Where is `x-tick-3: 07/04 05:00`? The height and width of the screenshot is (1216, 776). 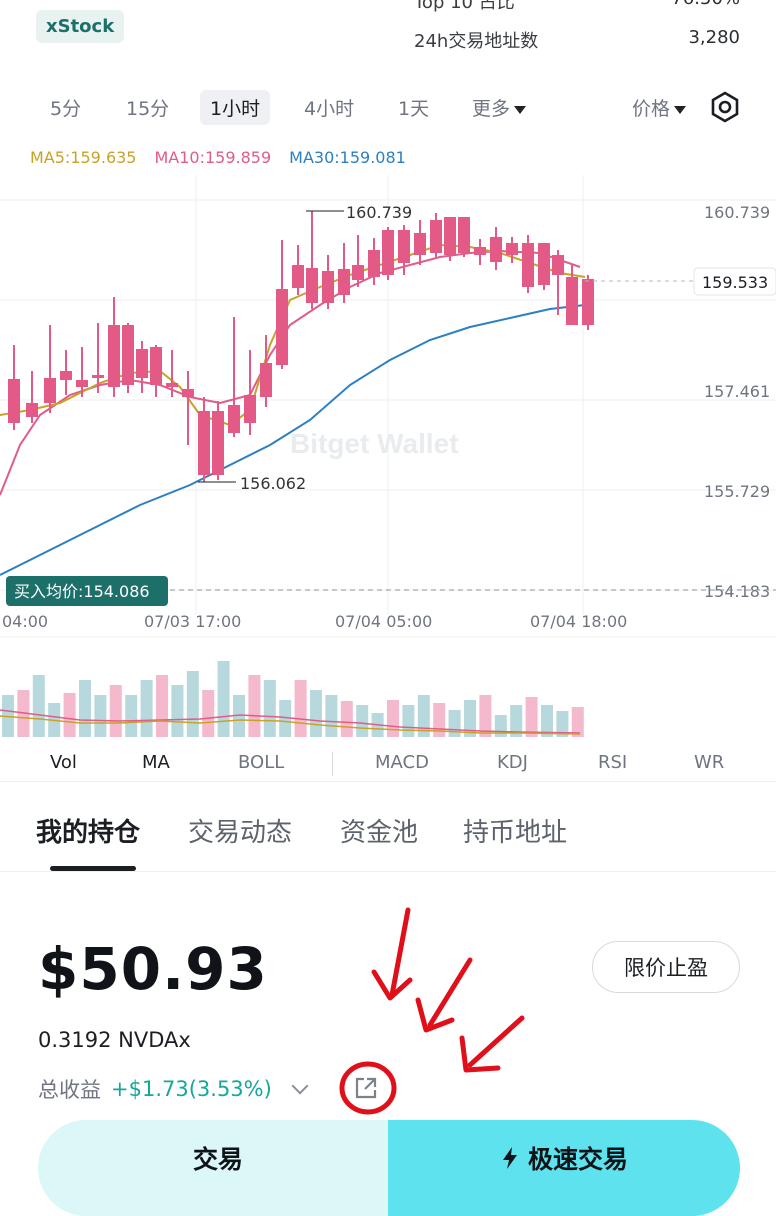 x-tick-3: 07/04 05:00 is located at coordinates (383, 621).